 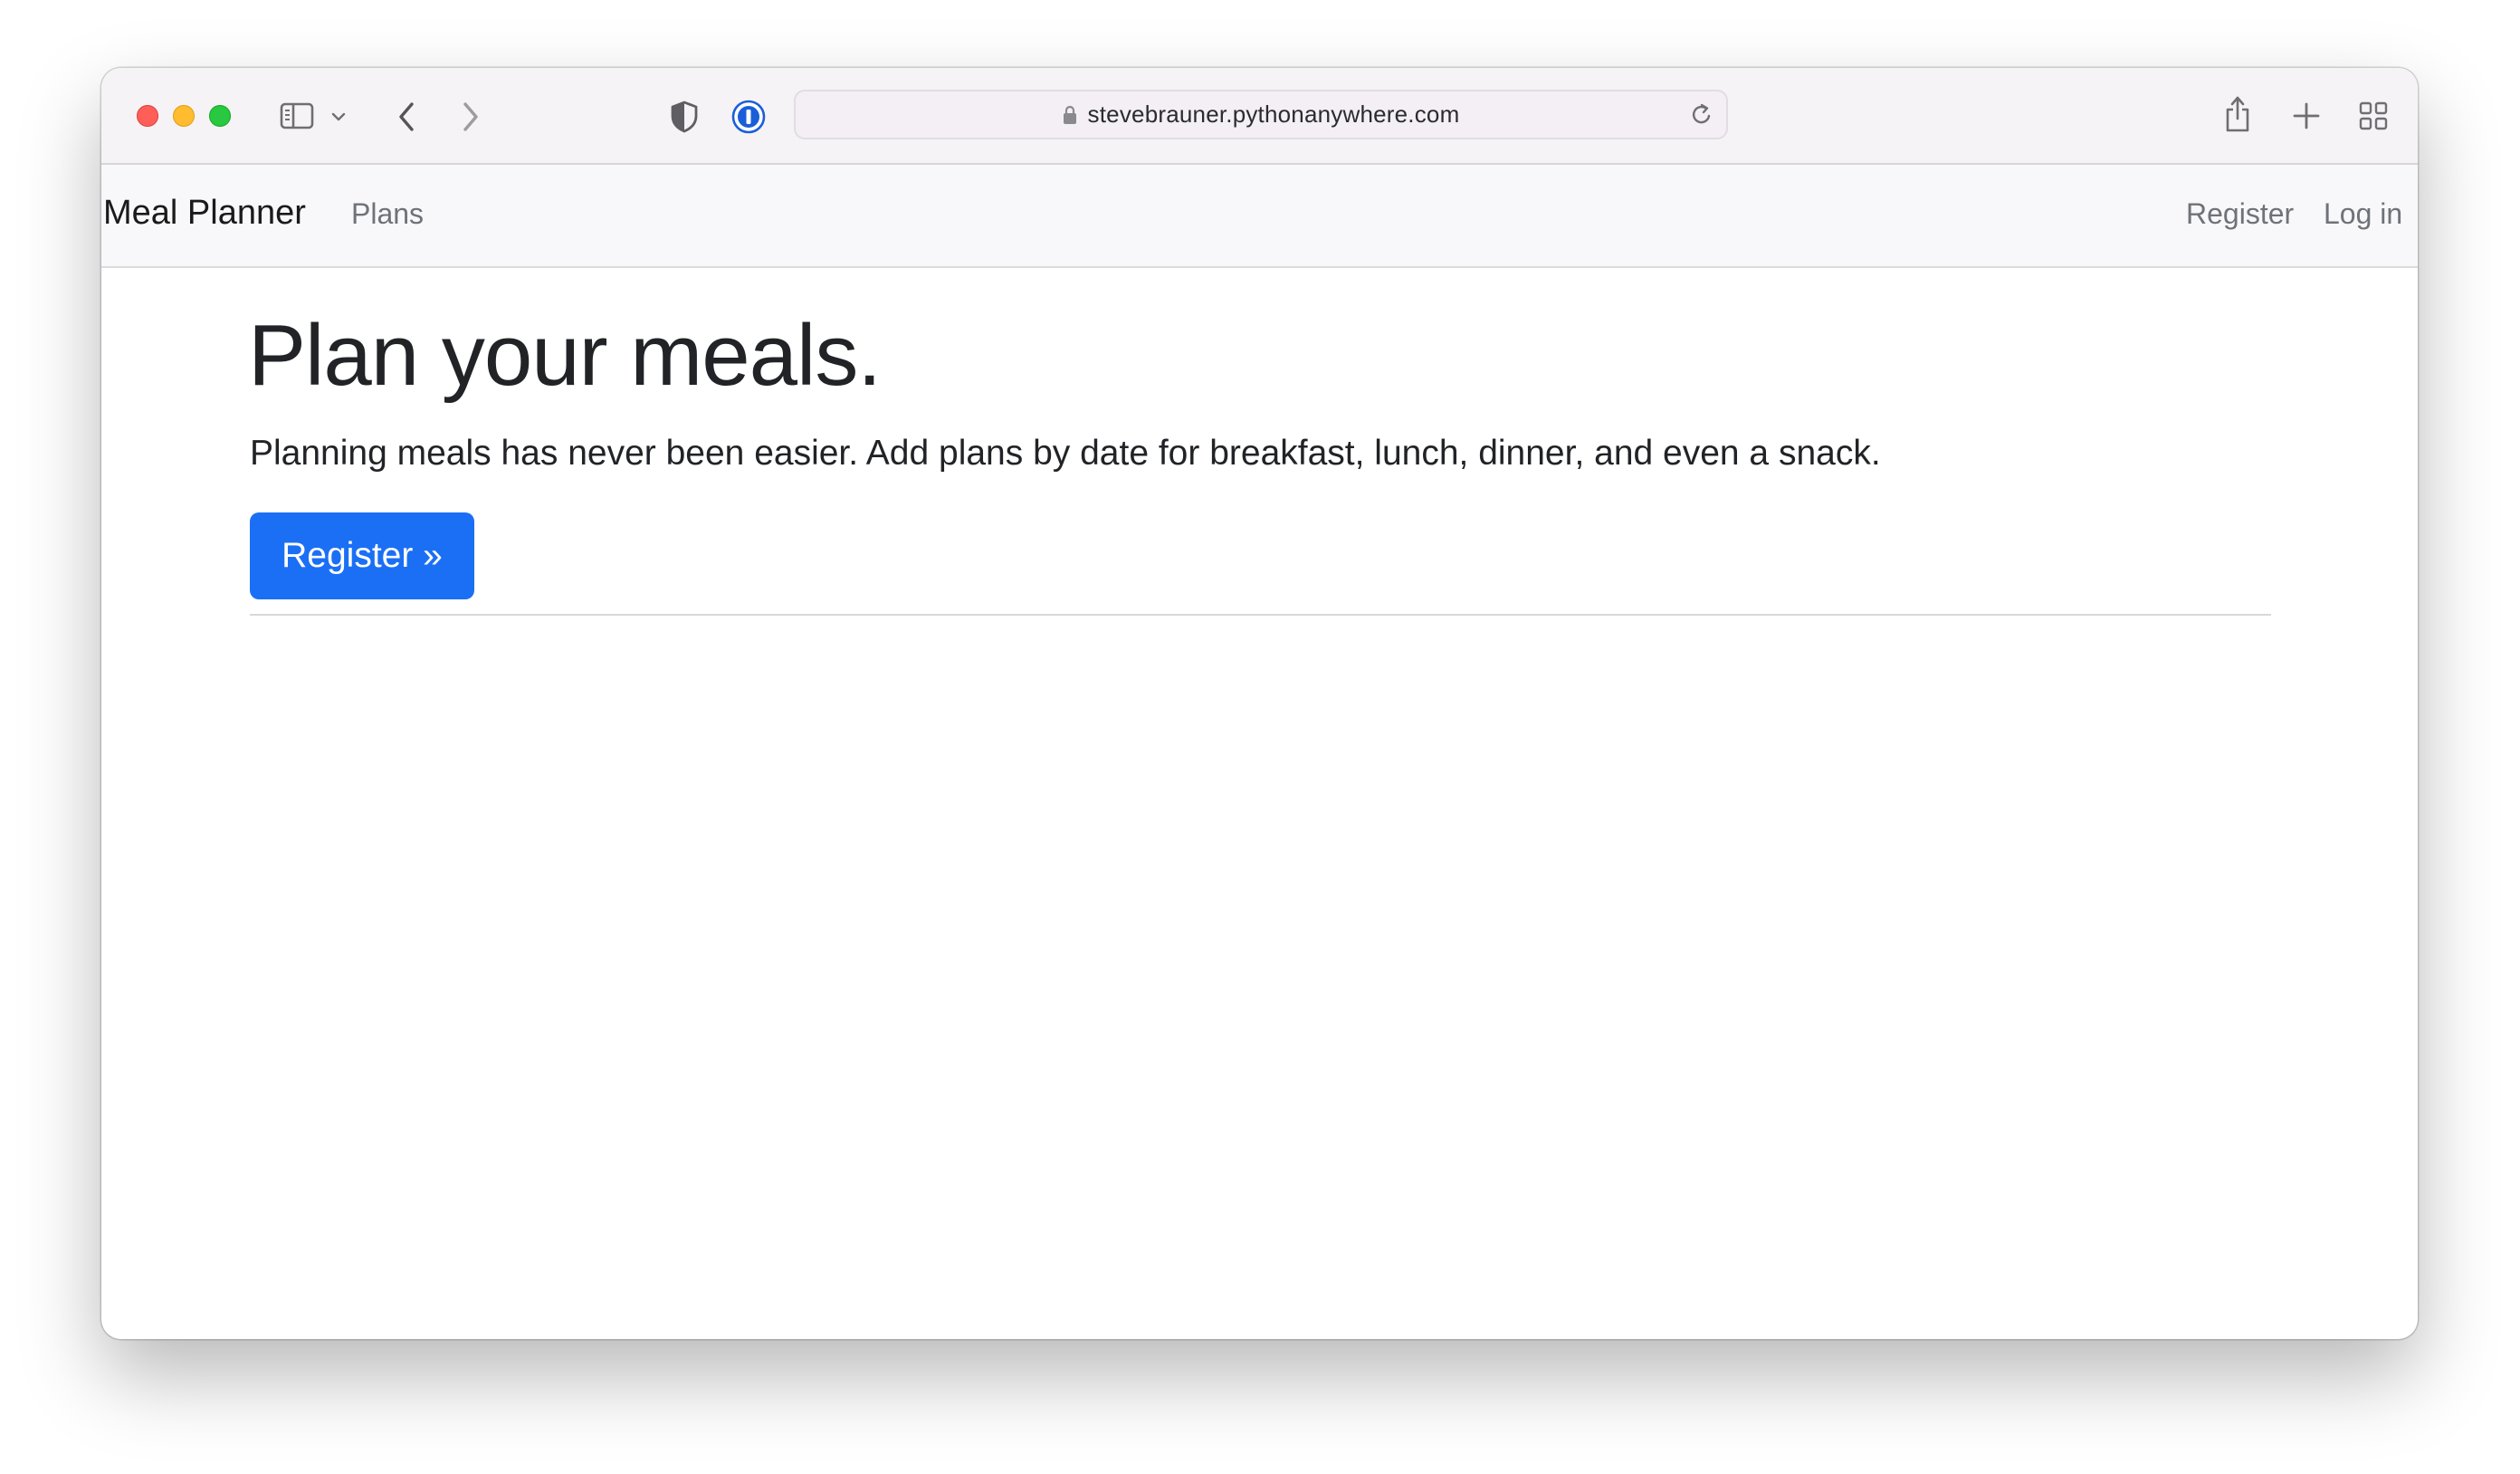 I want to click on site-navbar: Meal Planner Plans Register Log in, so click(x=1259, y=217).